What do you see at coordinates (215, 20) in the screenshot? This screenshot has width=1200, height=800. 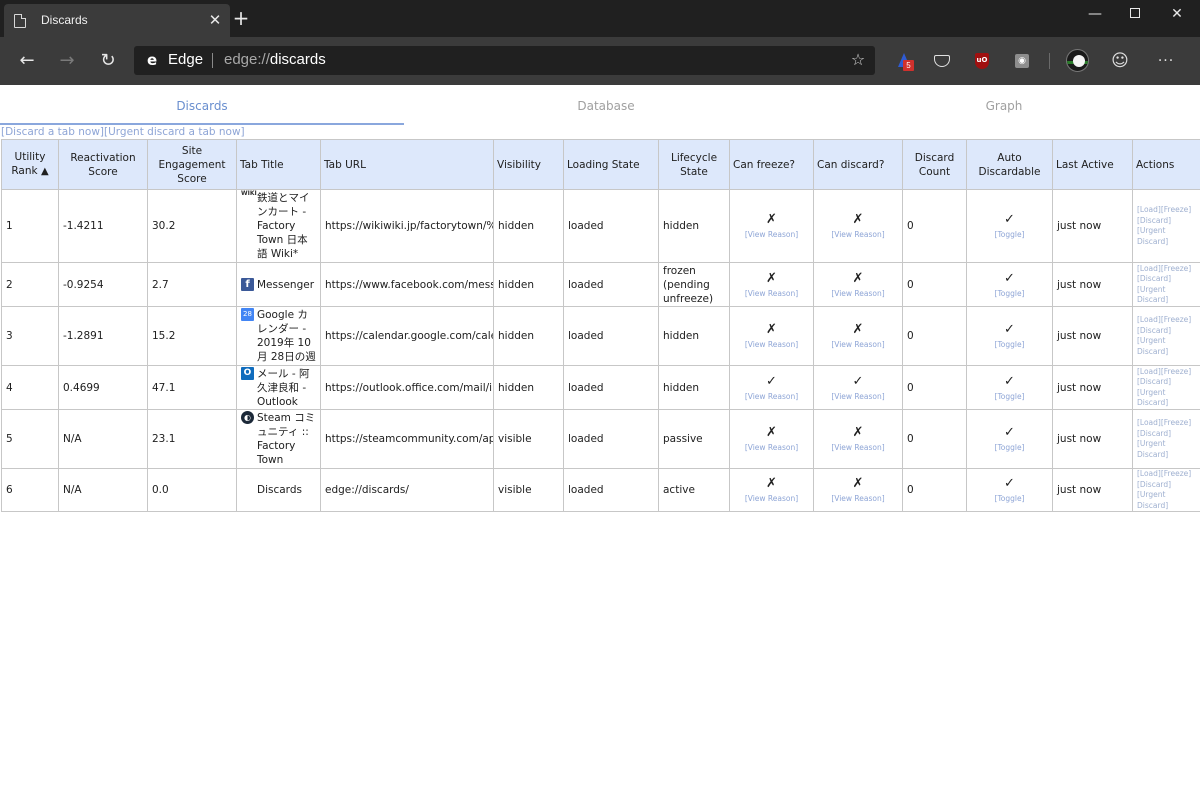 I see `close-tab-icon: ✕` at bounding box center [215, 20].